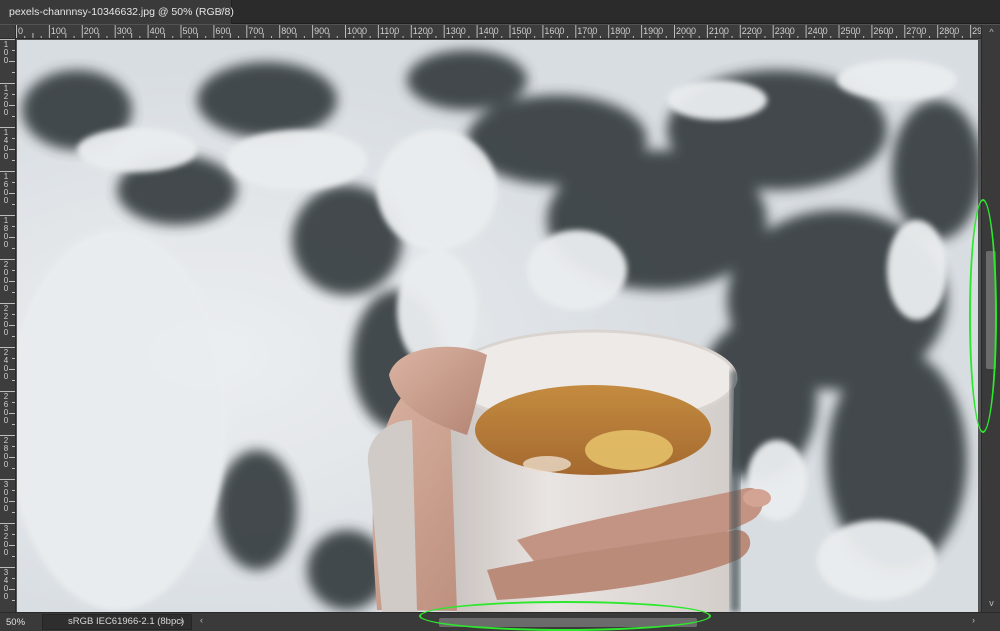 This screenshot has width=1000, height=631. What do you see at coordinates (6, 452) in the screenshot?
I see `ruler-label: 2 8 0 0` at bounding box center [6, 452].